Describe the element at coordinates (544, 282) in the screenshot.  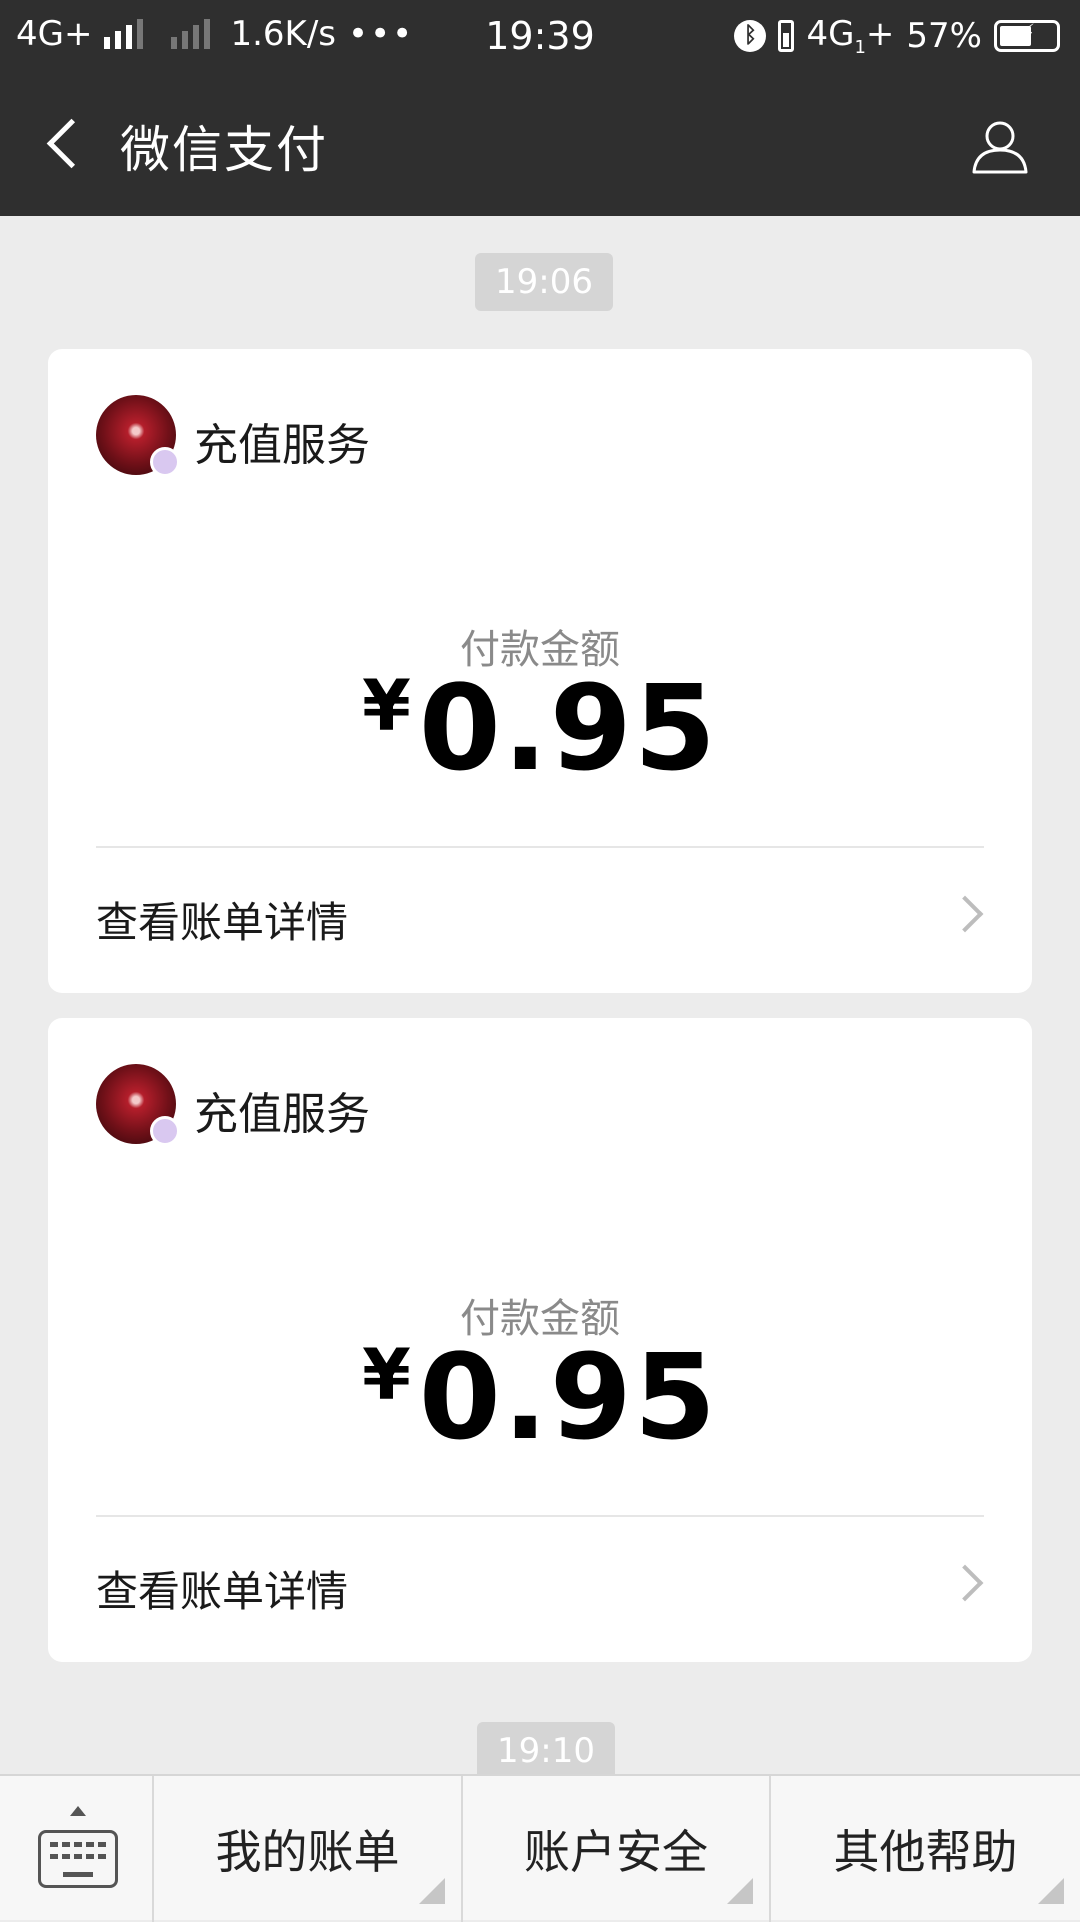
I see `timestamp: 19:06` at that location.